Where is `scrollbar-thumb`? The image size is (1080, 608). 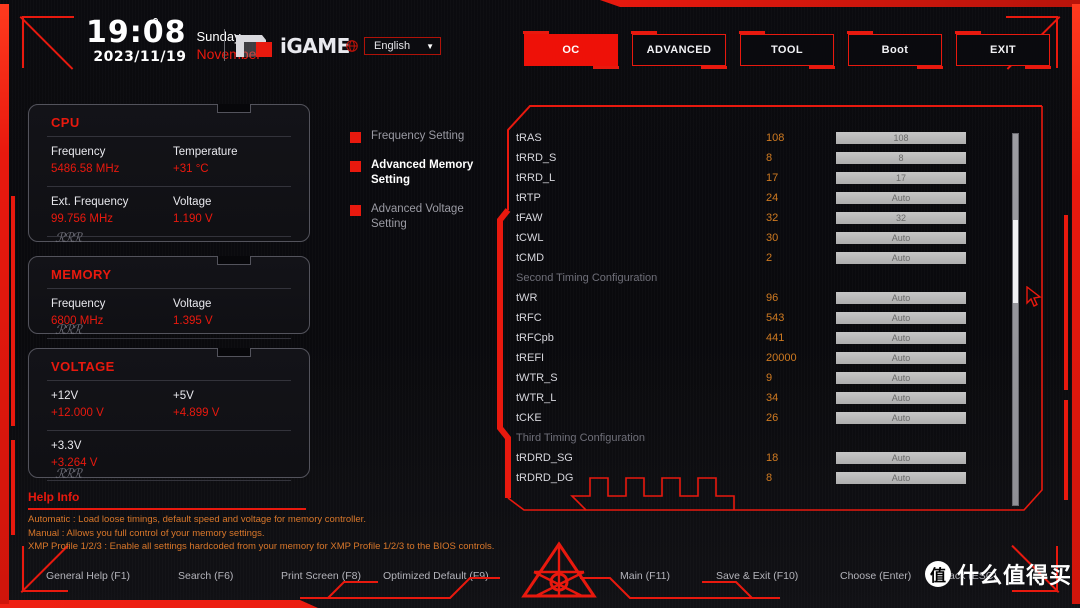 scrollbar-thumb is located at coordinates (1015, 261).